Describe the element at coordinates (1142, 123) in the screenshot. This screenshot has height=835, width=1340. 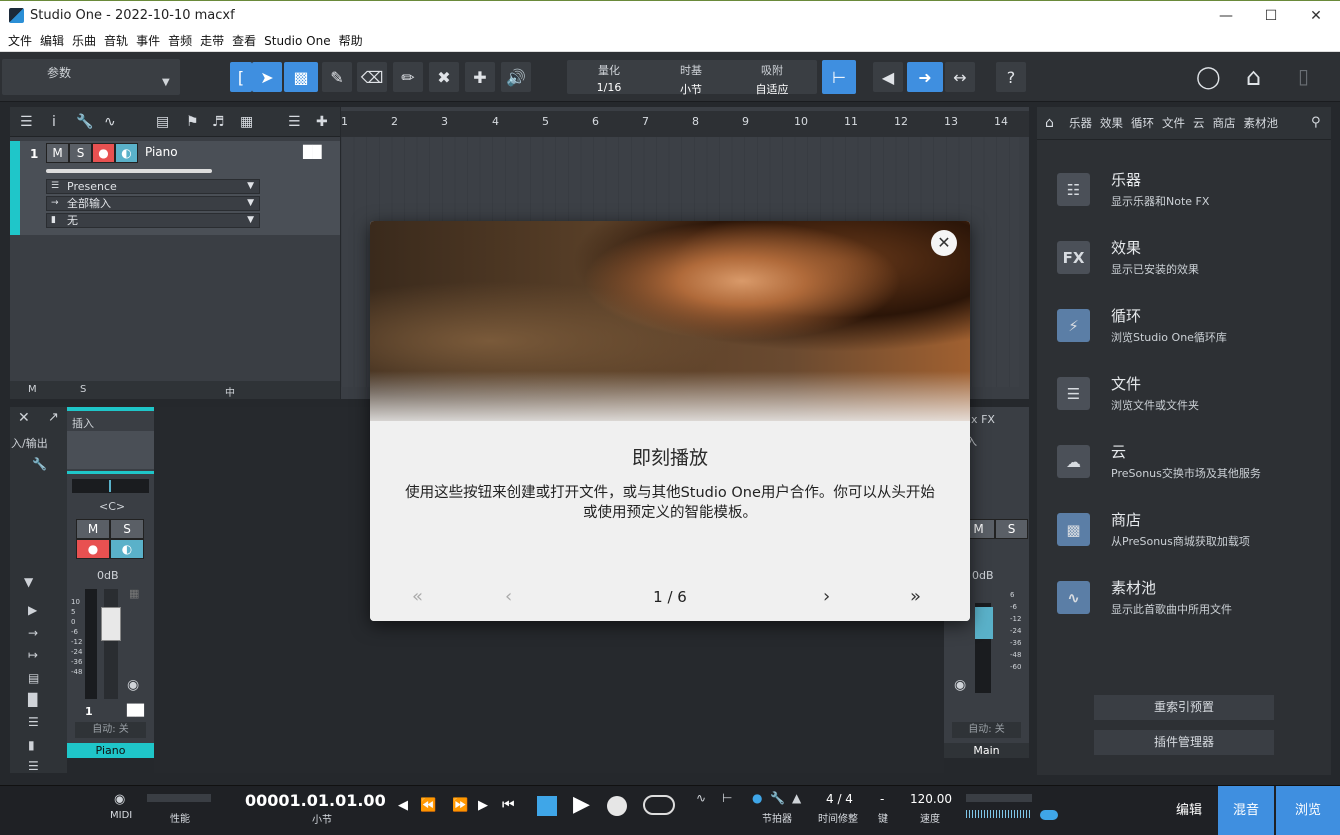
I see `tab-loops: 循环` at that location.